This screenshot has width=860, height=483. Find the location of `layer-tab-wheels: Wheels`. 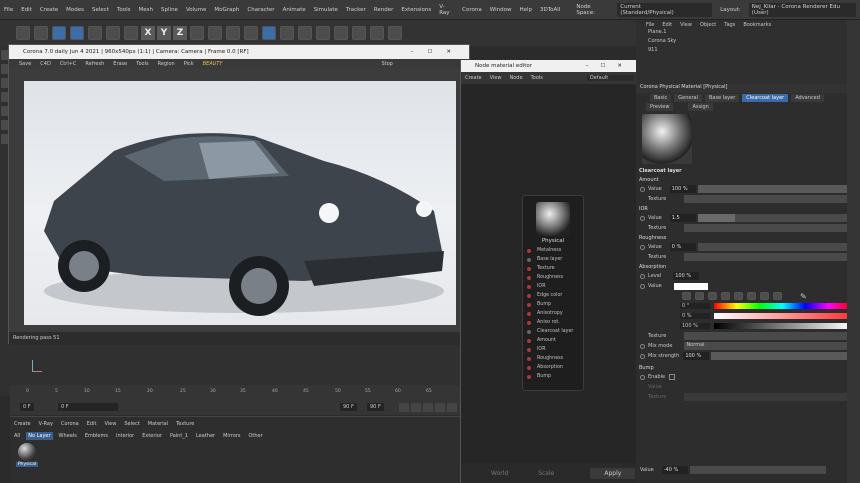

layer-tab-wheels: Wheels is located at coordinates (68, 436).